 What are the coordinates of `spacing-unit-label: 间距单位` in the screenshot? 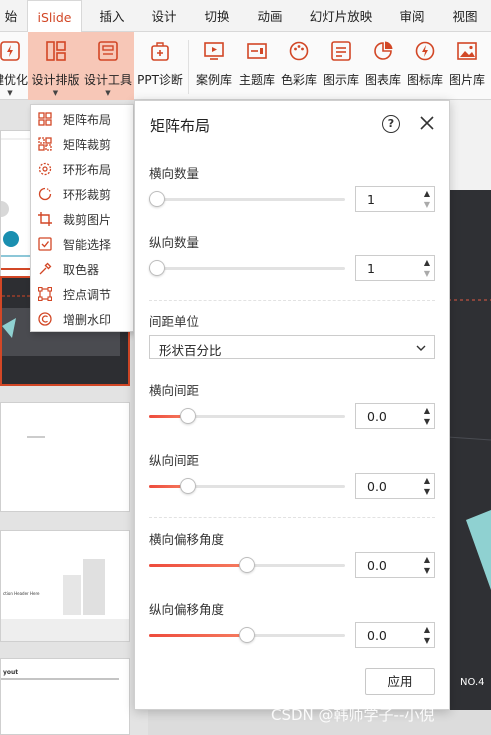 It's located at (174, 321).